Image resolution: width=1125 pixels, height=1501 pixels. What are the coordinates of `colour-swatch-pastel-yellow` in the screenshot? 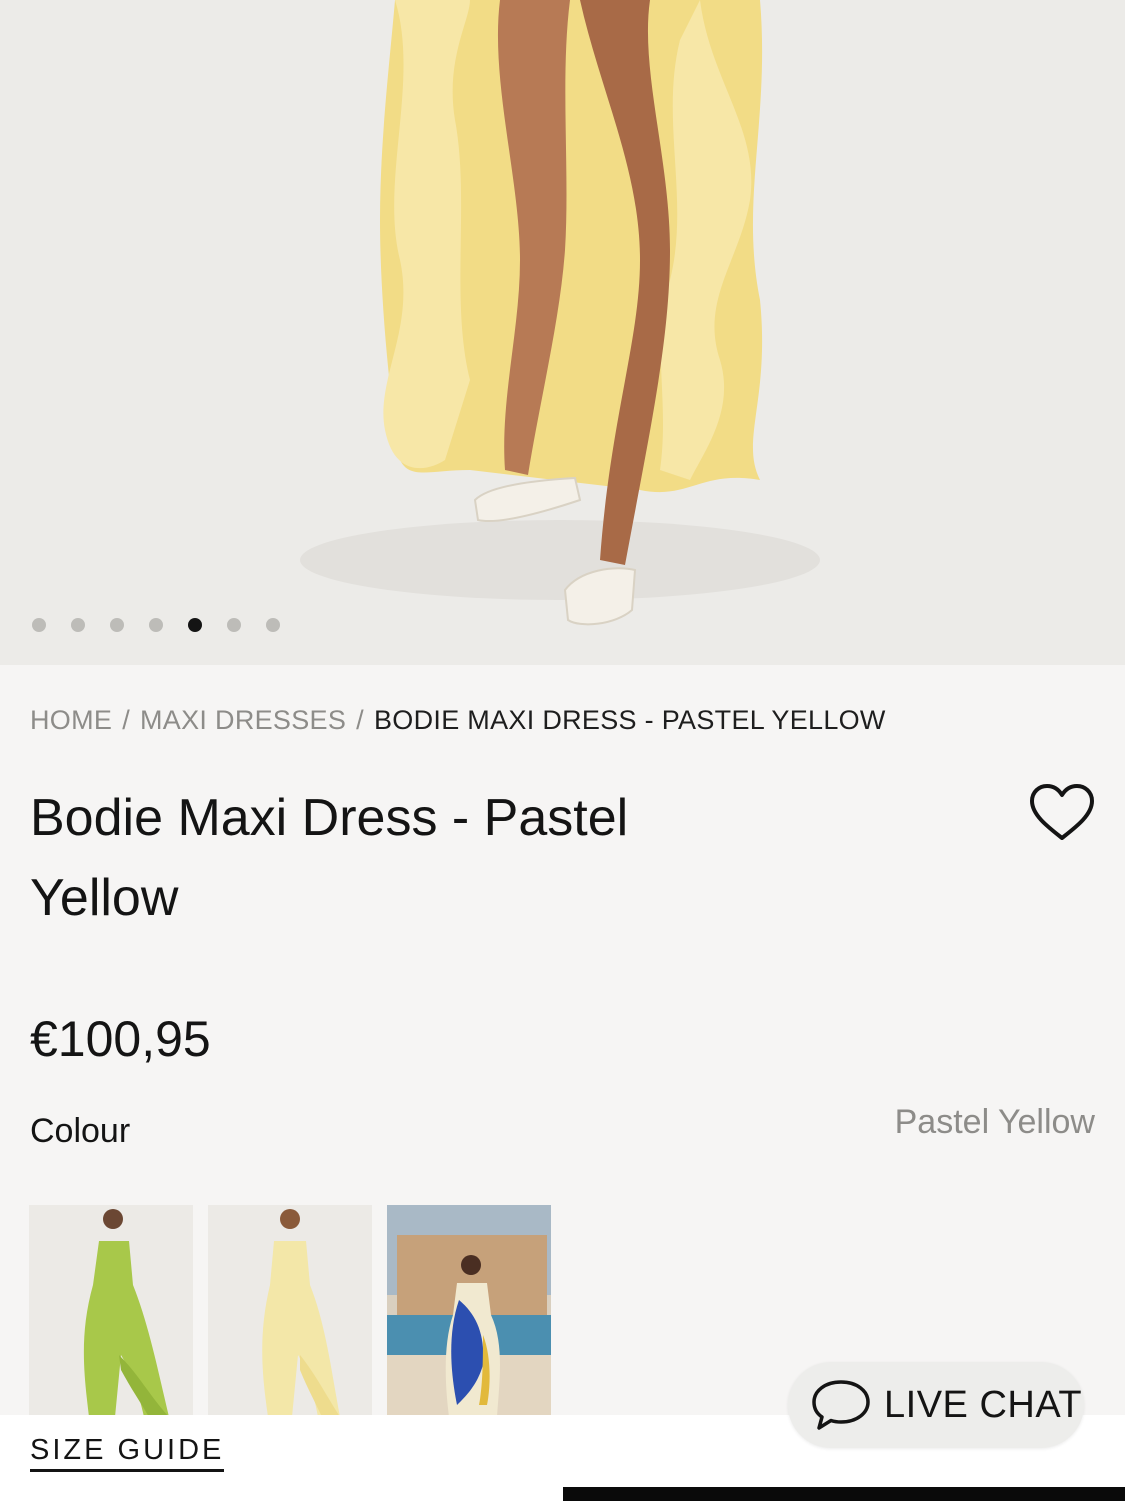 It's located at (290, 1311).